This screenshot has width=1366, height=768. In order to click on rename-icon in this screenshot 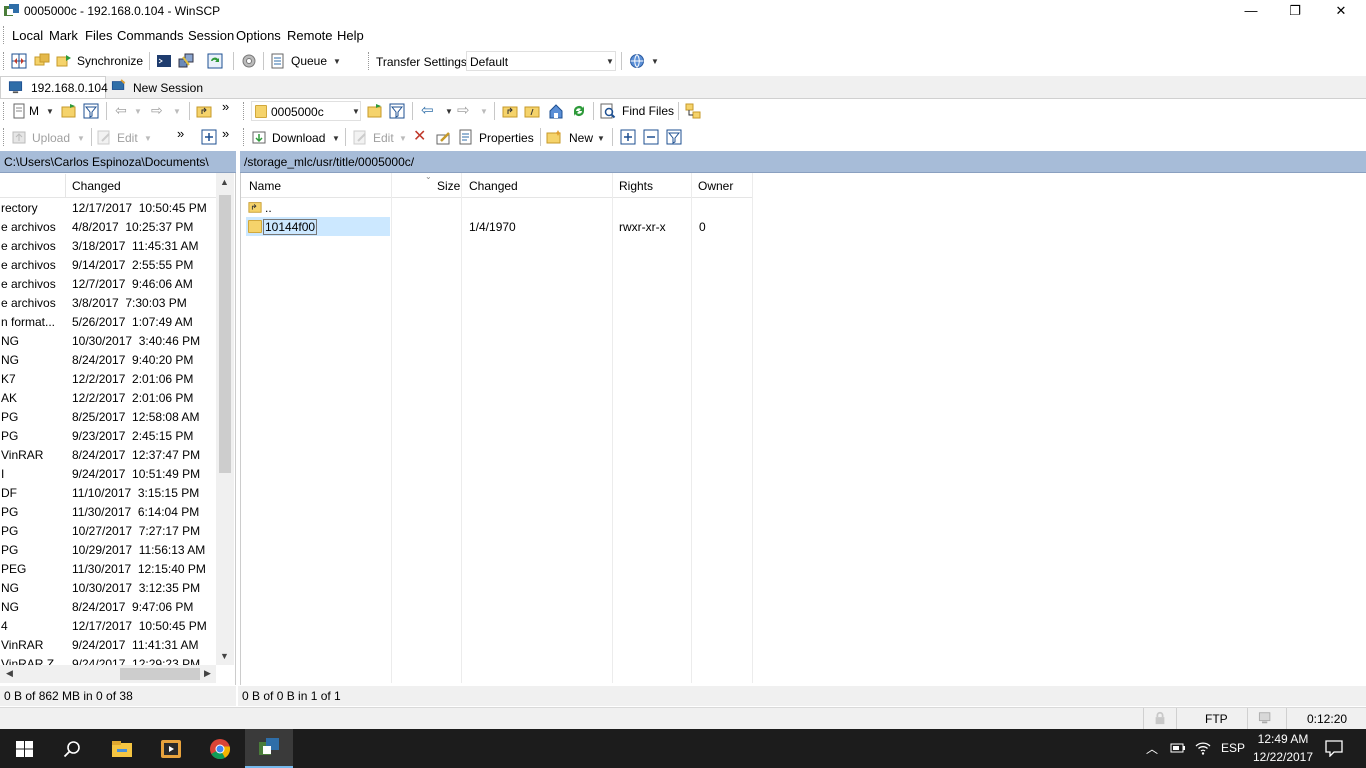, I will do `click(444, 137)`.